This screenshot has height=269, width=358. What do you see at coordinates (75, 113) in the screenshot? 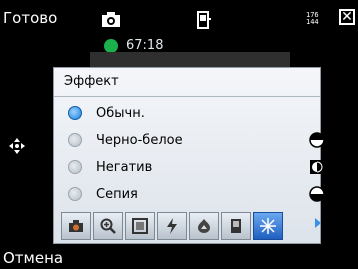
I see `radio-selected` at bounding box center [75, 113].